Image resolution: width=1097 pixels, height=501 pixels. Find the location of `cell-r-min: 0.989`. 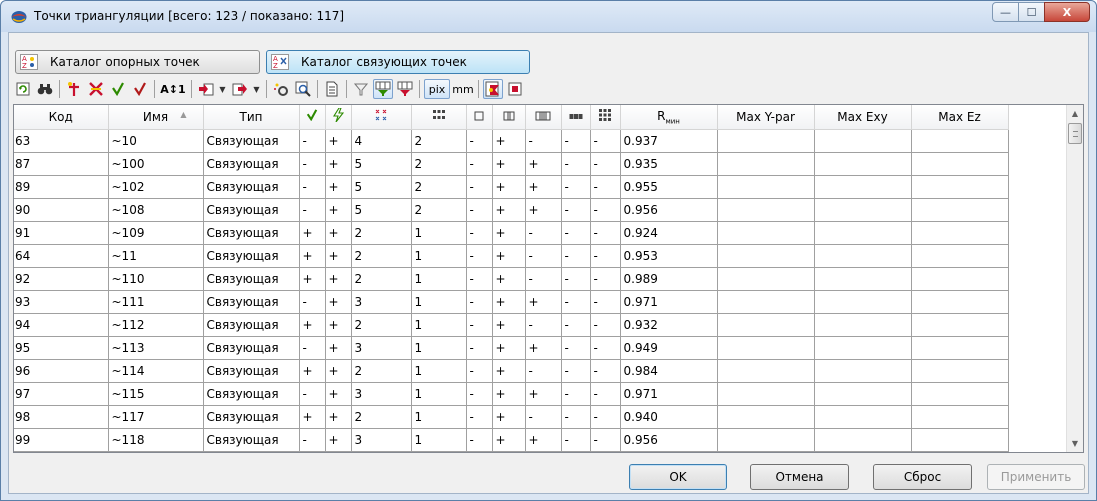

cell-r-min: 0.989 is located at coordinates (669, 279).